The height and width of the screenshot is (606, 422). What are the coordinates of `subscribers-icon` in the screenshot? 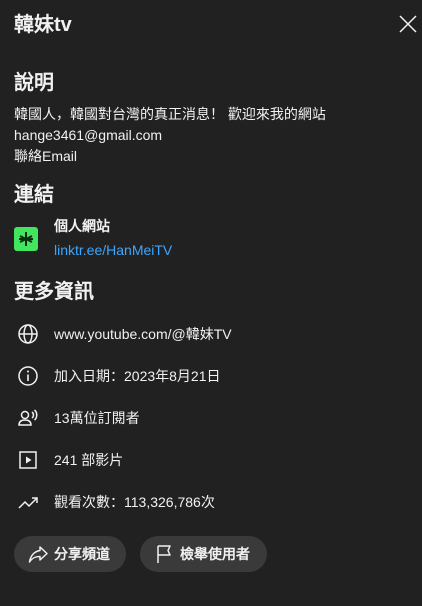 It's located at (28, 417).